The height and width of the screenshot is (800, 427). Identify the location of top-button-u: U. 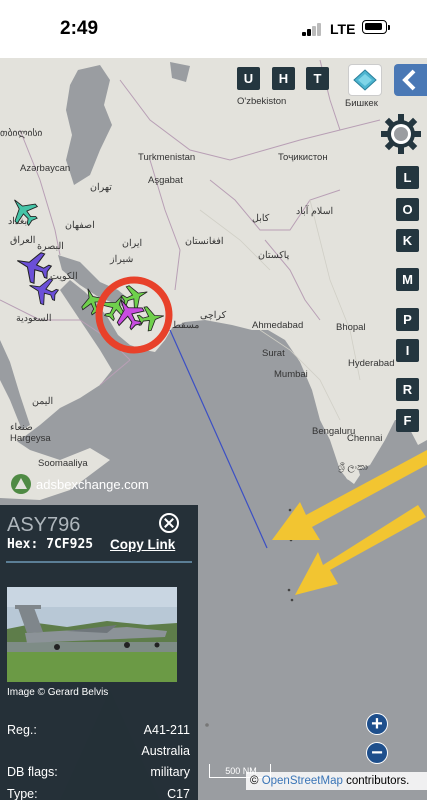
(248, 78).